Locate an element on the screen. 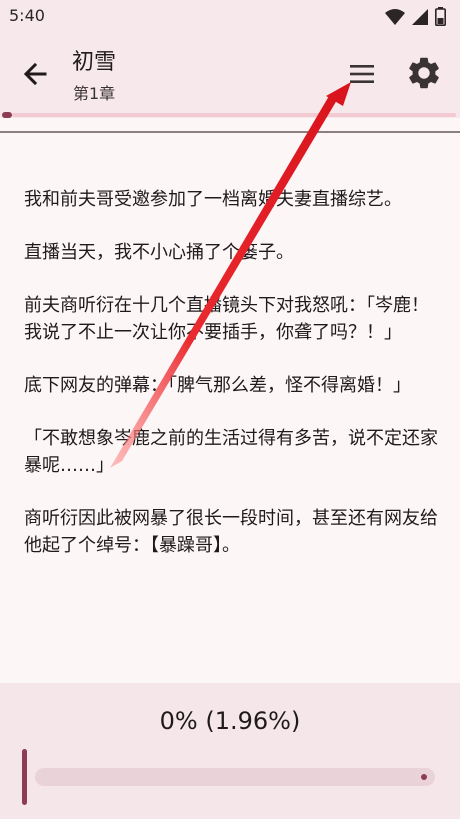  slider-end-dot is located at coordinates (424, 777).